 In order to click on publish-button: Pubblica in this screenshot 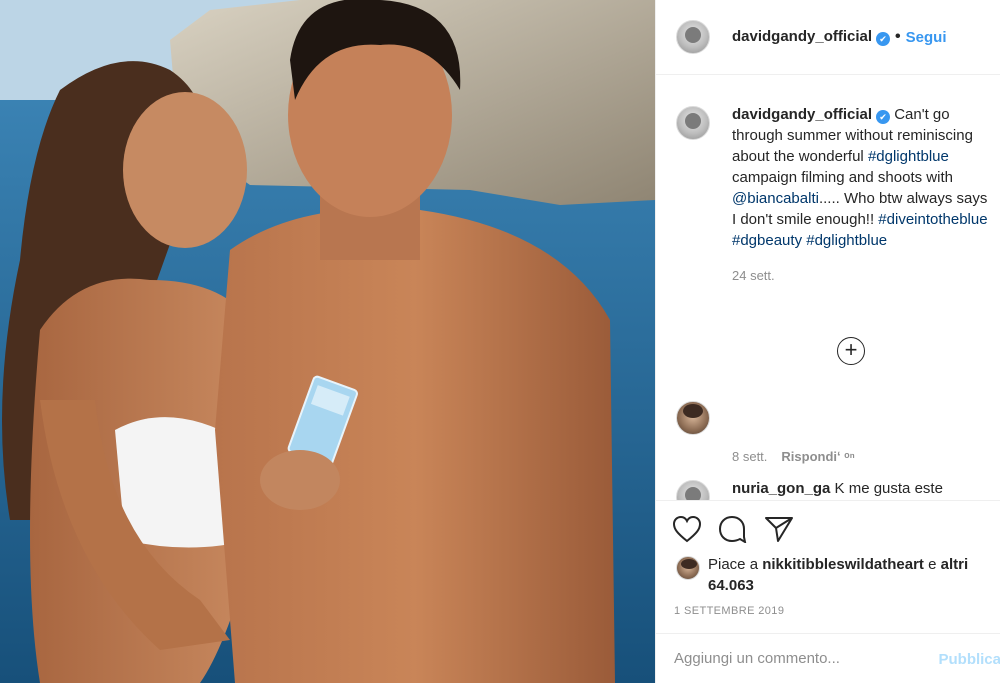, I will do `click(969, 659)`.